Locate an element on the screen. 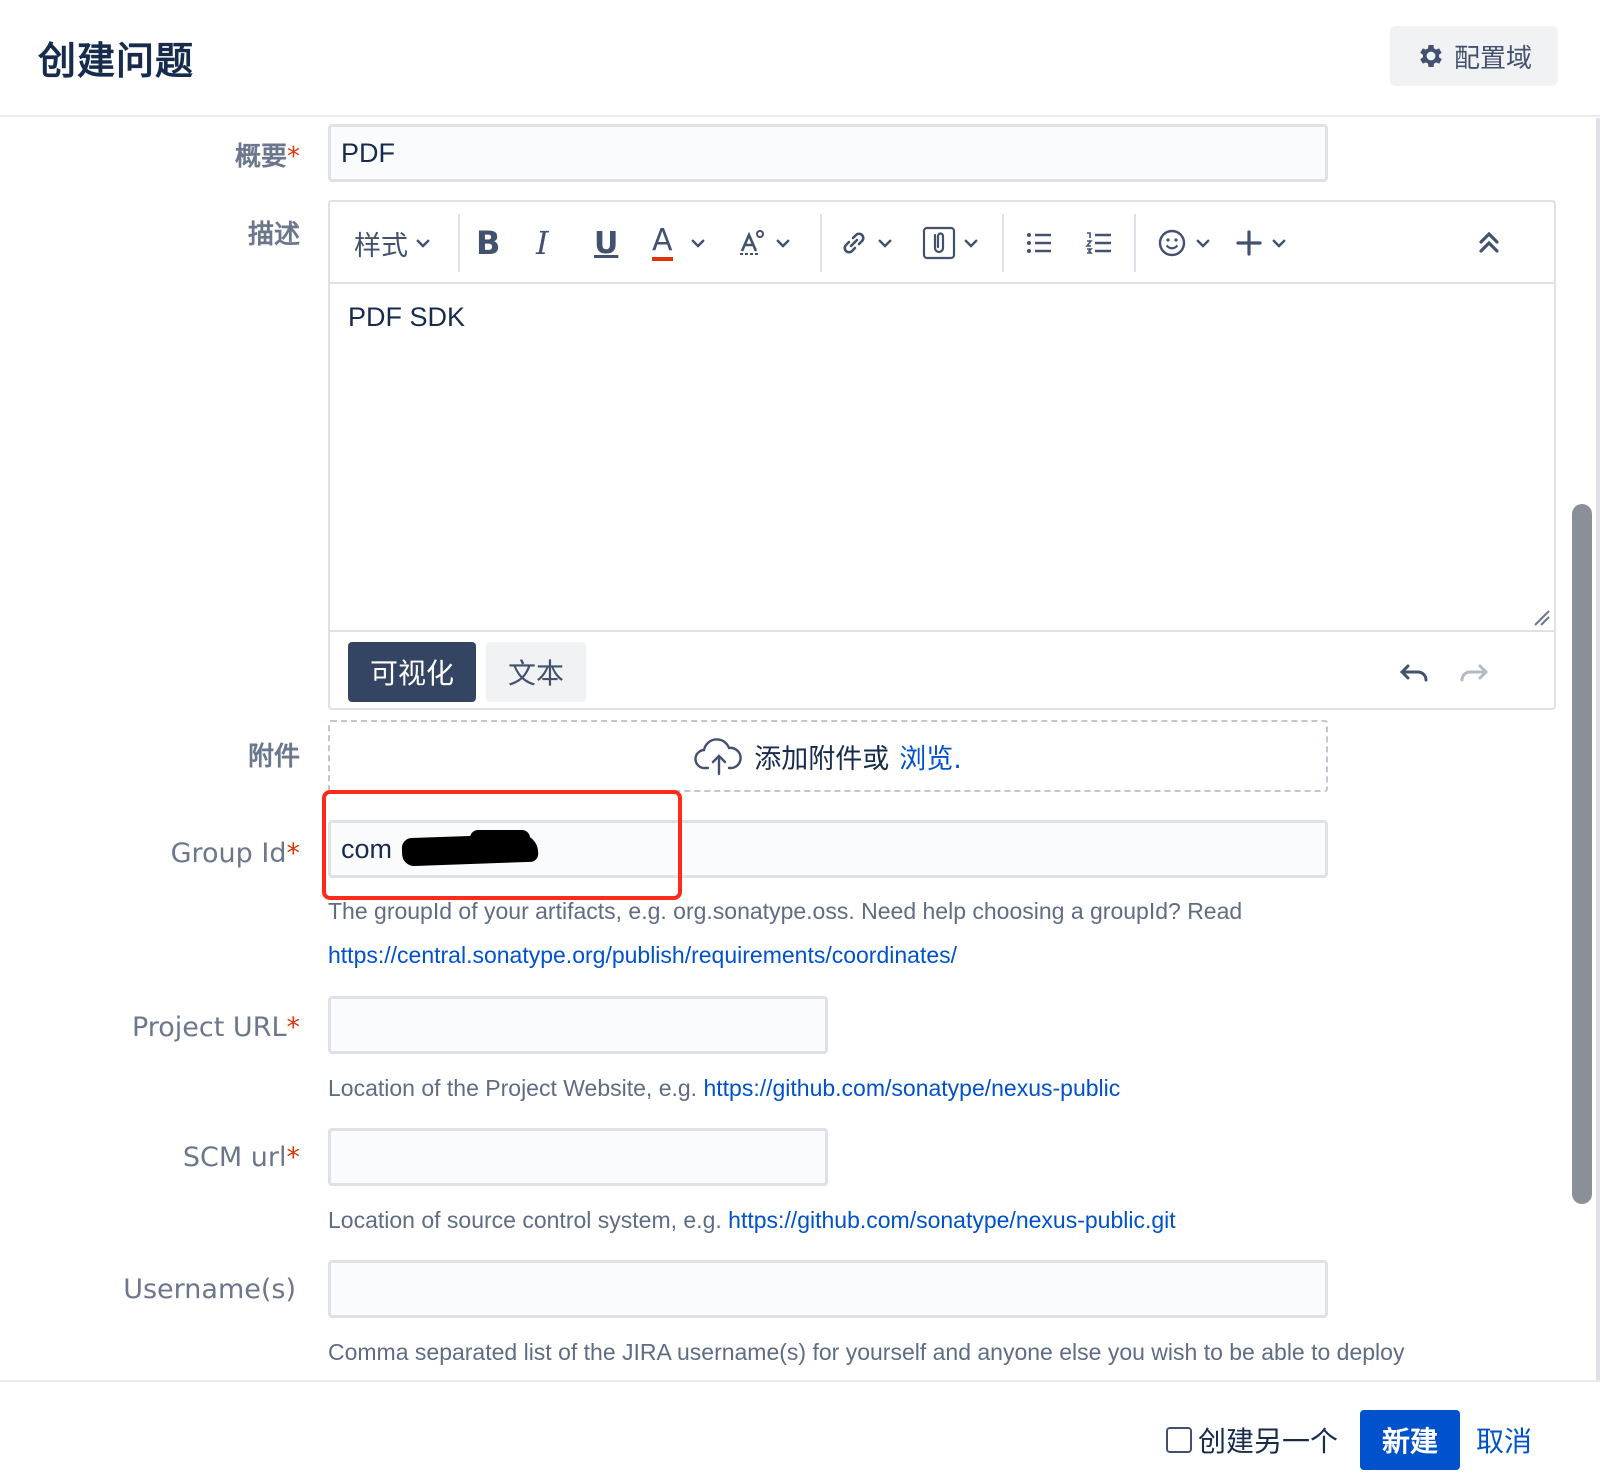 The image size is (1600, 1482). dialog-footer: 创建另一个 新建 取消 is located at coordinates (800, 1431).